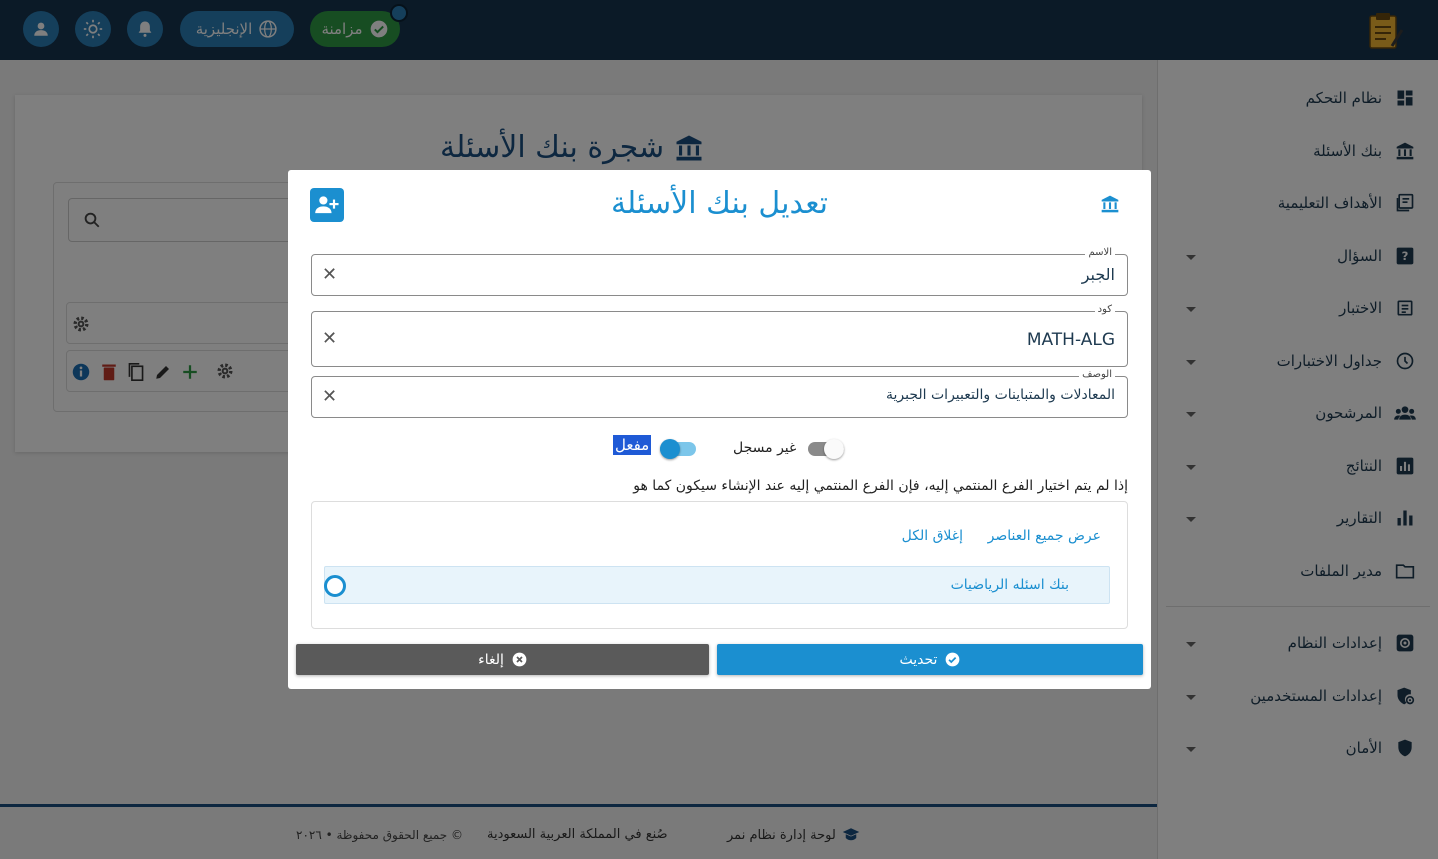 The image size is (1438, 859). I want to click on update-button: تحديث, so click(930, 659).